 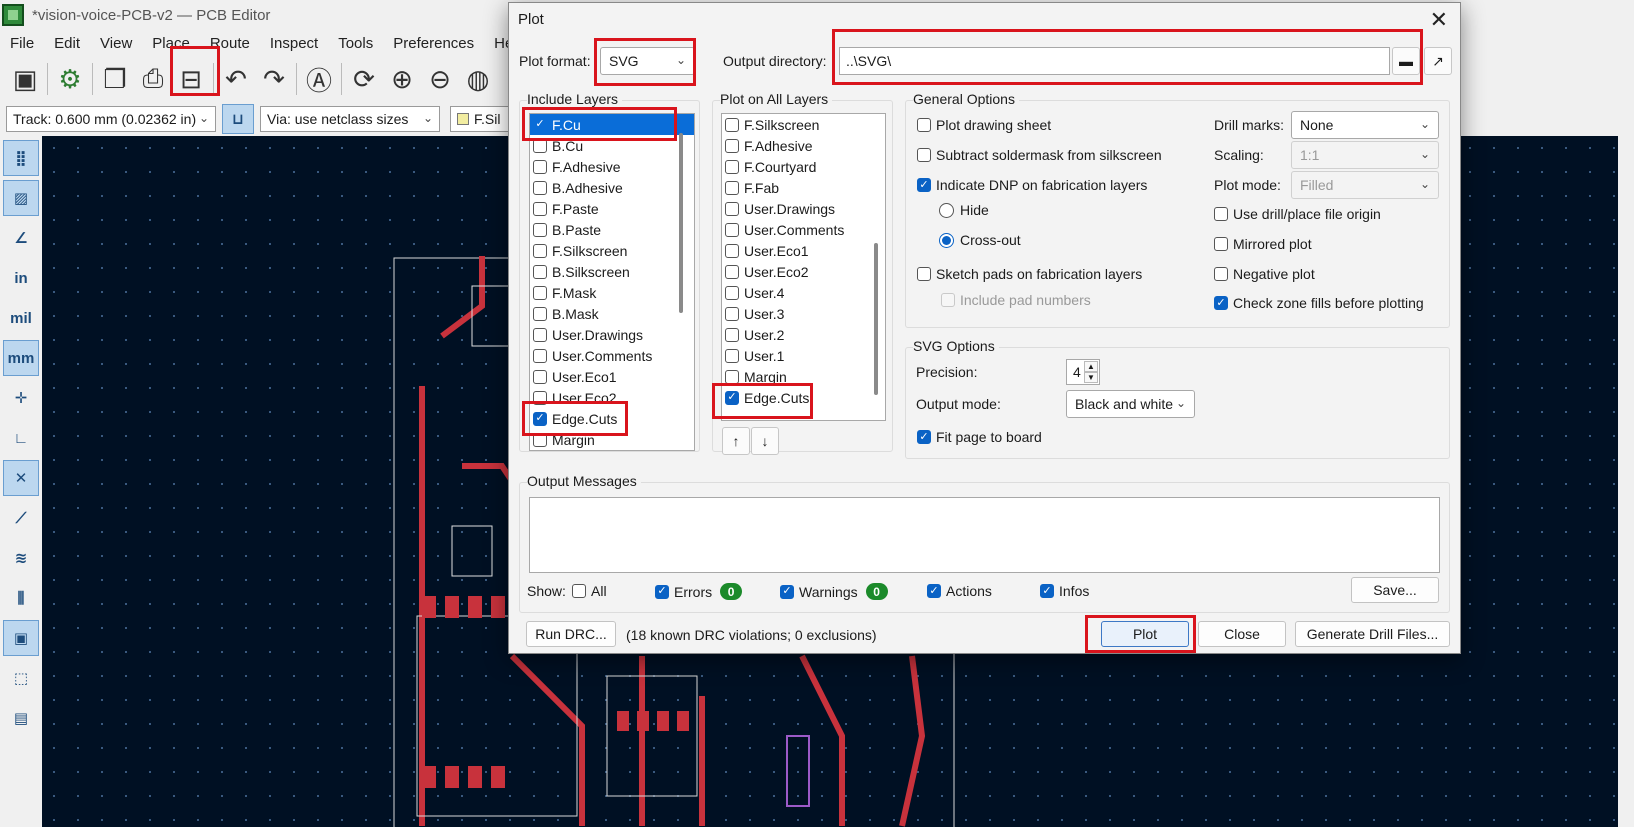 What do you see at coordinates (1064, 591) in the screenshot?
I see `show-infos-option: Infos` at bounding box center [1064, 591].